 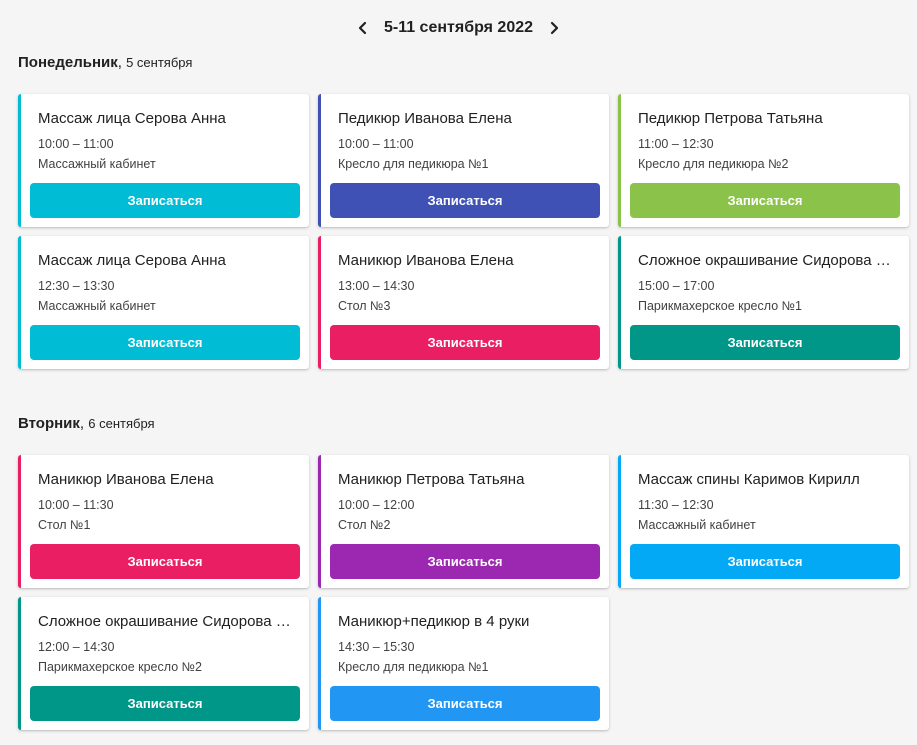 I want to click on next-week-button, so click(x=554, y=28).